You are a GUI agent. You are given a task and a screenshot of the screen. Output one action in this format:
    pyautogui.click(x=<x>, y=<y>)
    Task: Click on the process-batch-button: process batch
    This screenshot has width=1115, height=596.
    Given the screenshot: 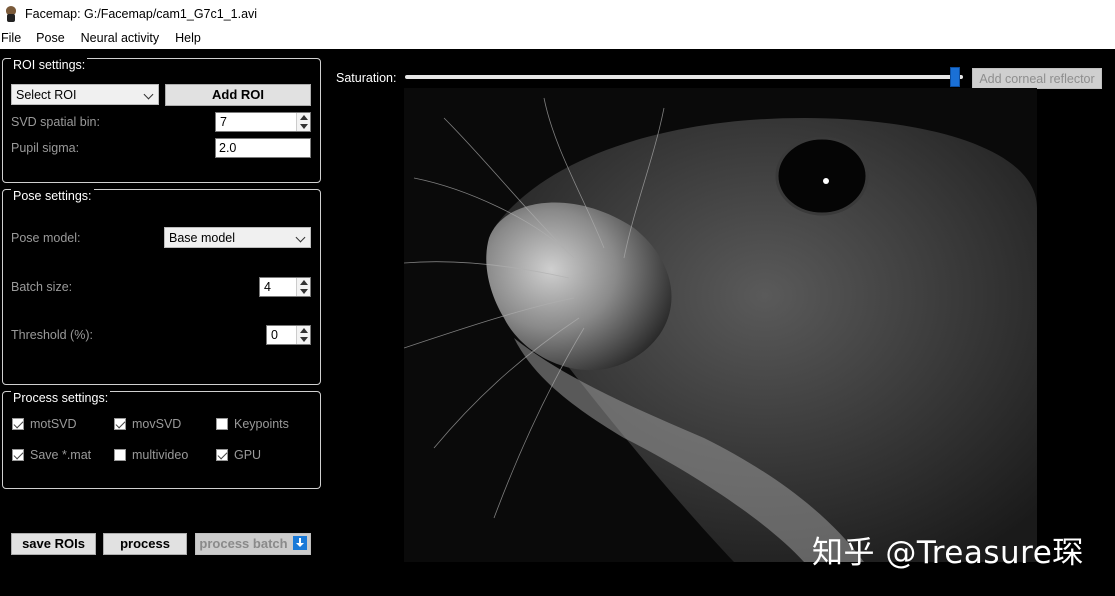 What is the action you would take?
    pyautogui.click(x=253, y=544)
    